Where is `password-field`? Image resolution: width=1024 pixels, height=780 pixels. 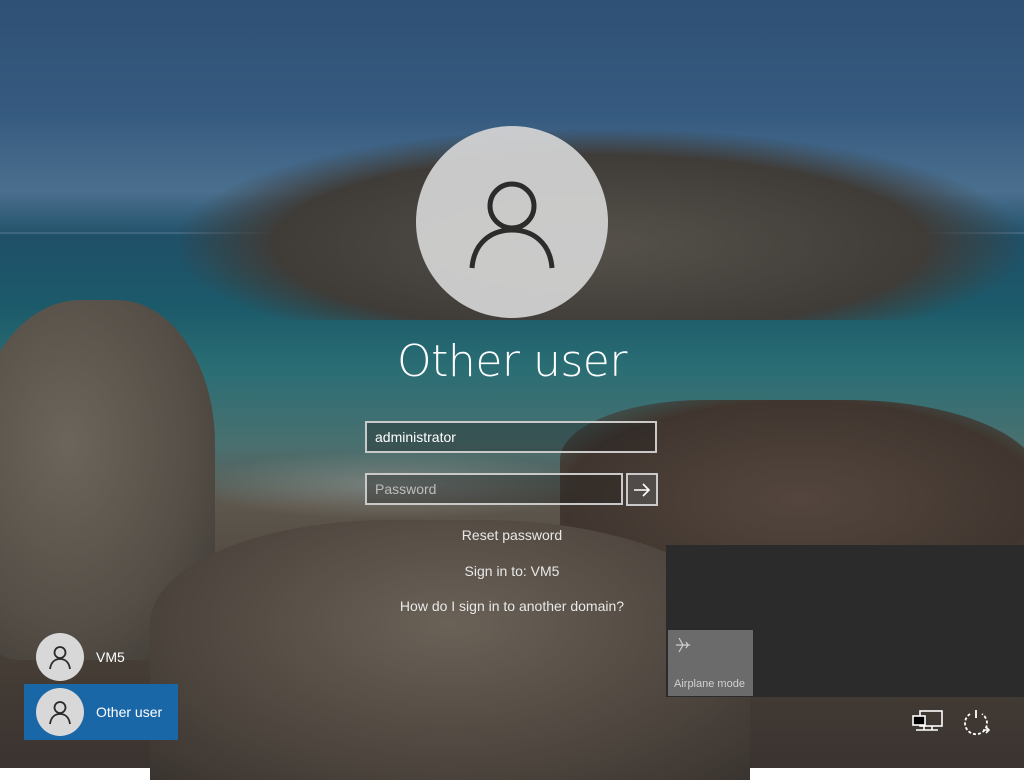
password-field is located at coordinates (494, 489).